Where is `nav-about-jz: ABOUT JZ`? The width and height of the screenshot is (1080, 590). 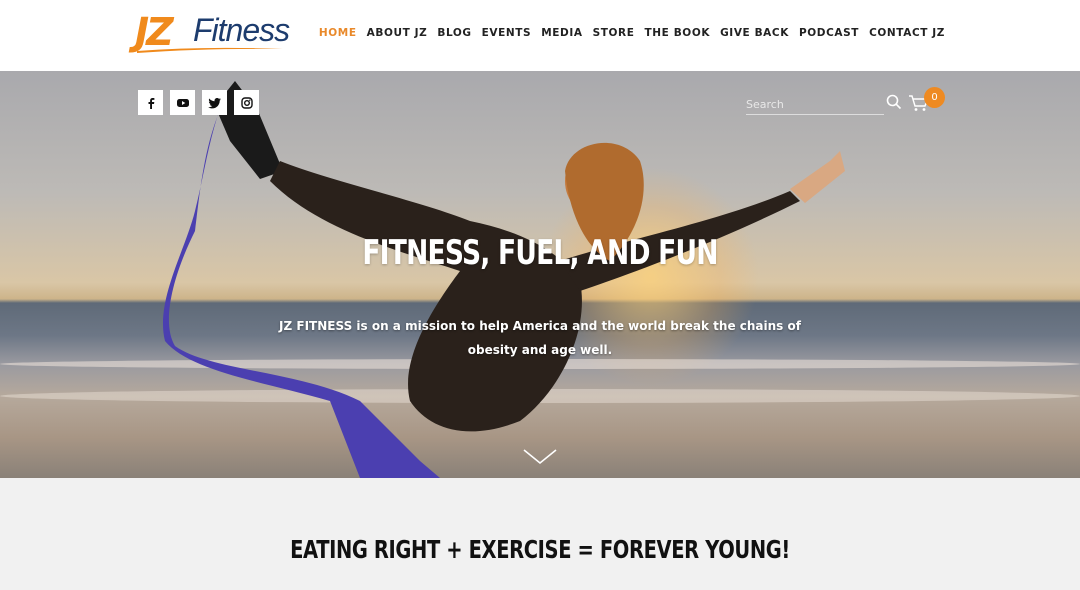 nav-about-jz: ABOUT JZ is located at coordinates (397, 33).